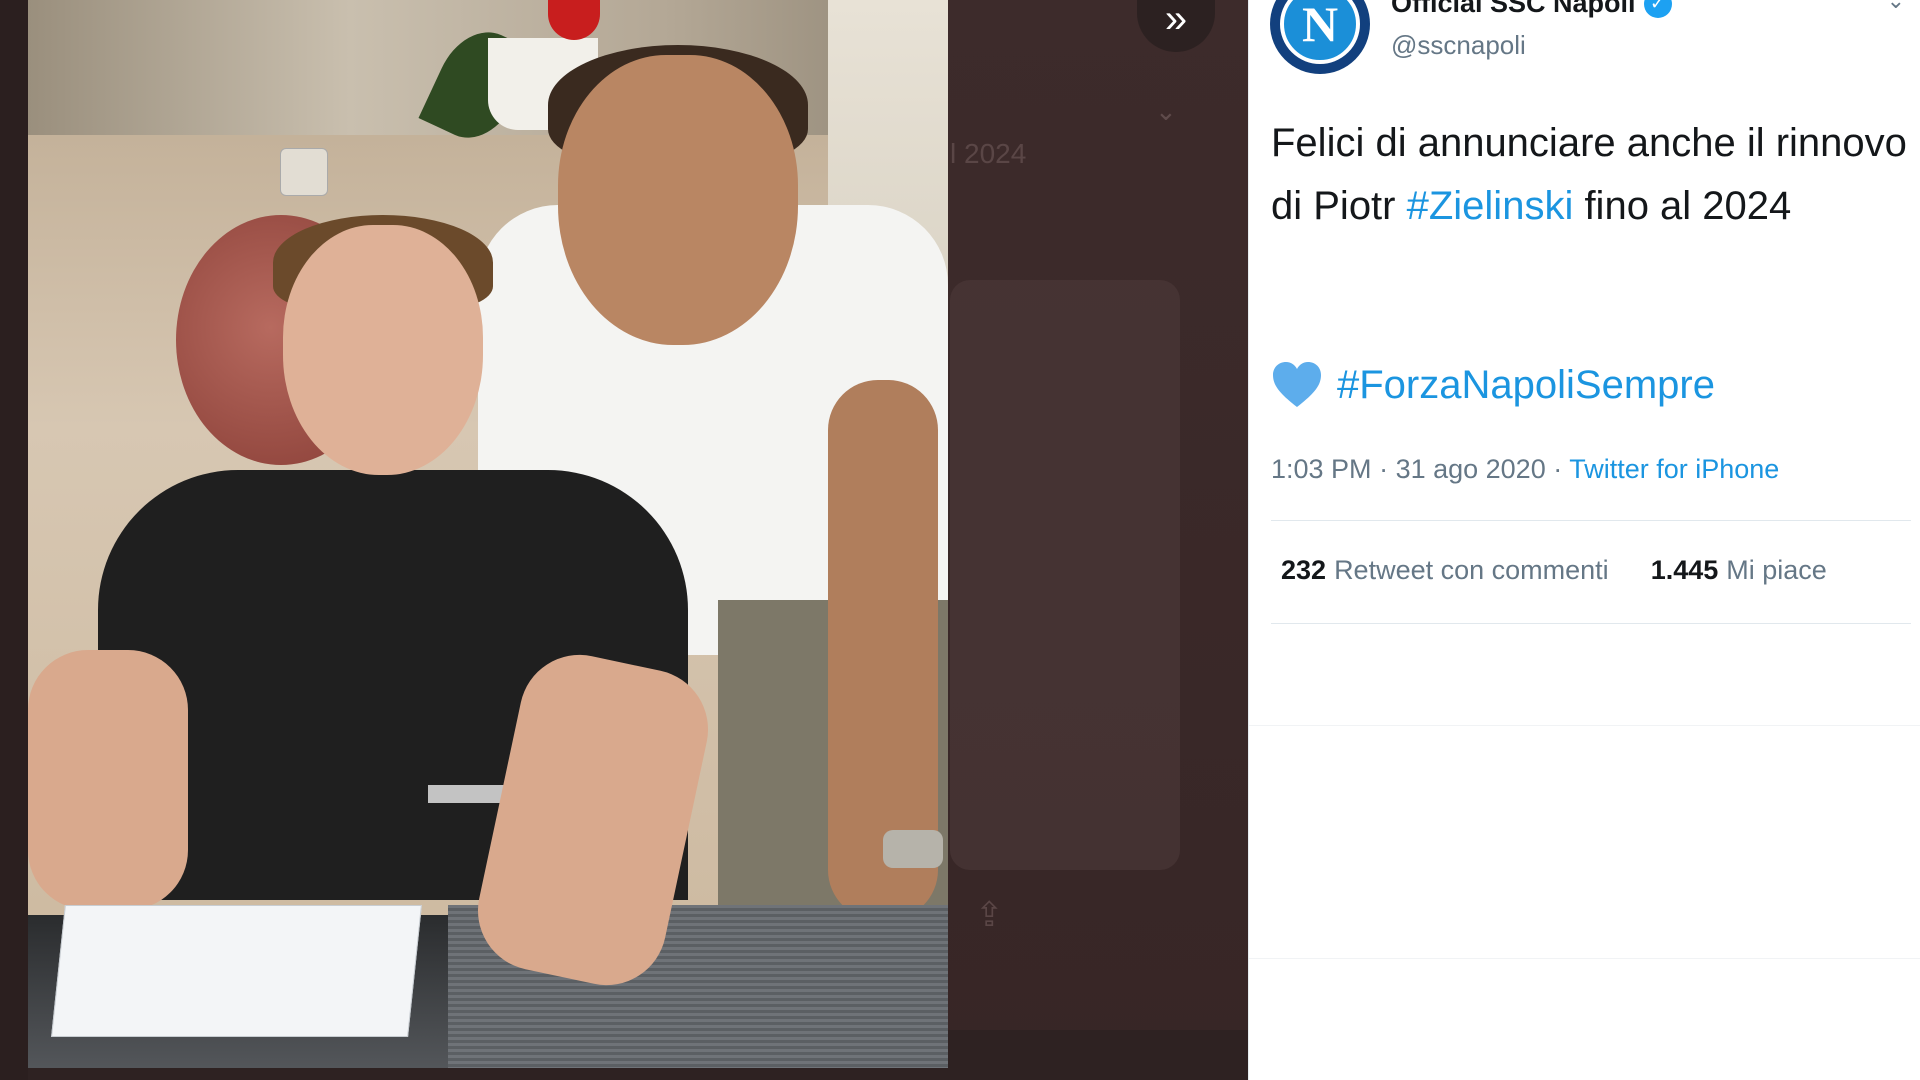 Image resolution: width=1920 pixels, height=1080 pixels. I want to click on hashtag-link-zielinski: #Zielinski, so click(1490, 206).